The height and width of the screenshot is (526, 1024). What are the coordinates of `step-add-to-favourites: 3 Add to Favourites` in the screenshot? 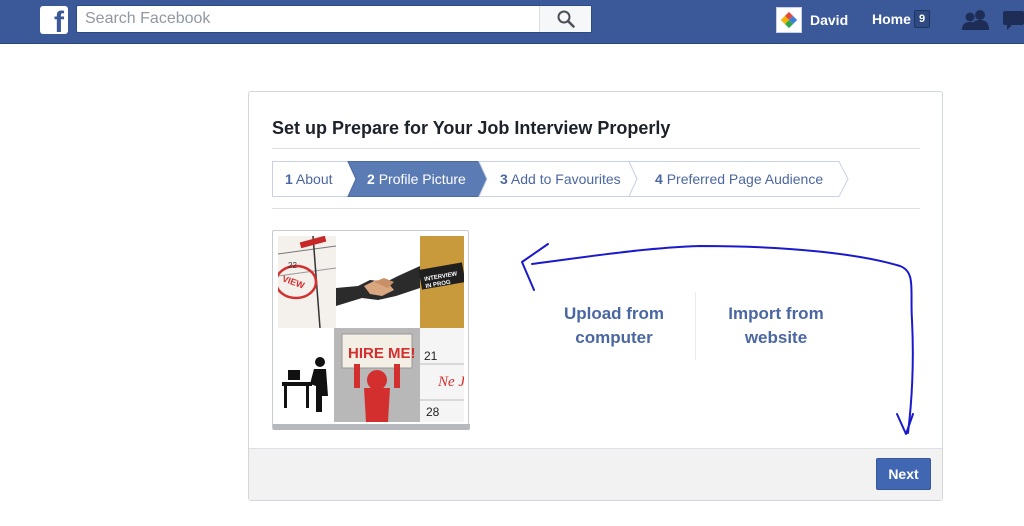 It's located at (560, 179).